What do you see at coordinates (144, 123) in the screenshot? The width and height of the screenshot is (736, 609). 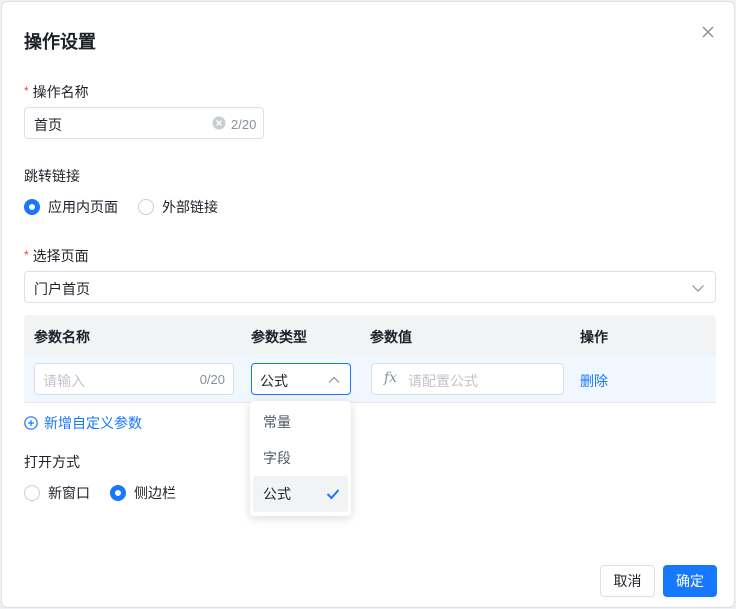 I see `action-name-input: 首页 2/20` at bounding box center [144, 123].